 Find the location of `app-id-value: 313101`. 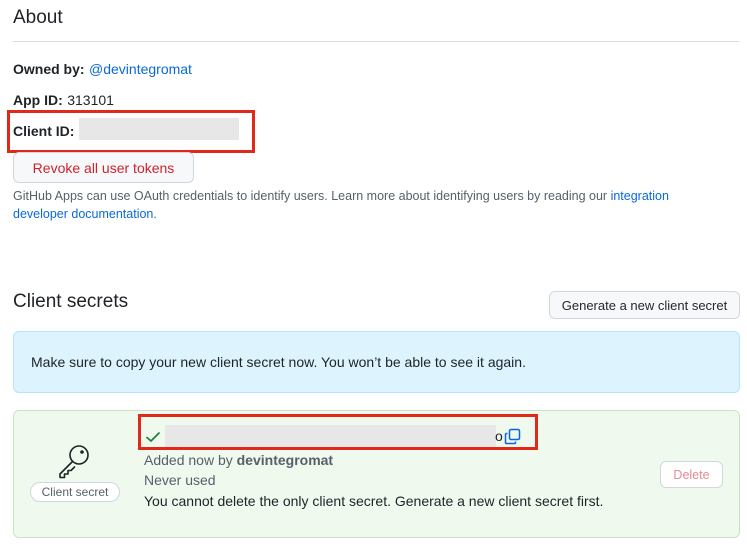

app-id-value: 313101 is located at coordinates (90, 100).